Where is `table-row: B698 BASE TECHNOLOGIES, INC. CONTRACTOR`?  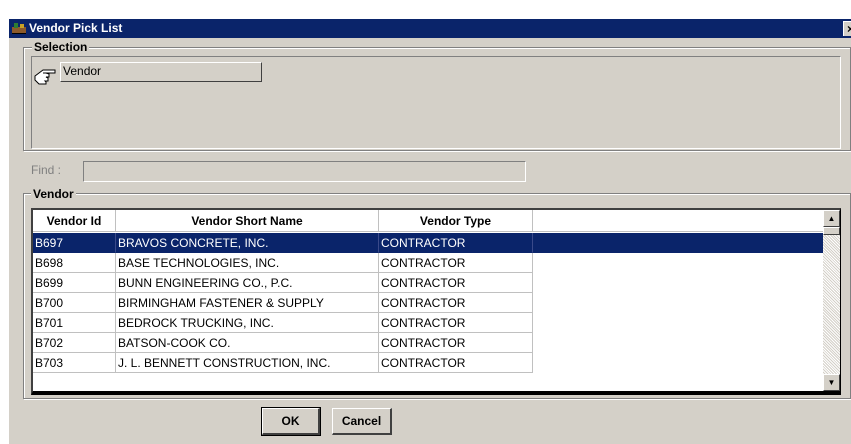
table-row: B698 BASE TECHNOLOGIES, INC. CONTRACTOR is located at coordinates (428, 263).